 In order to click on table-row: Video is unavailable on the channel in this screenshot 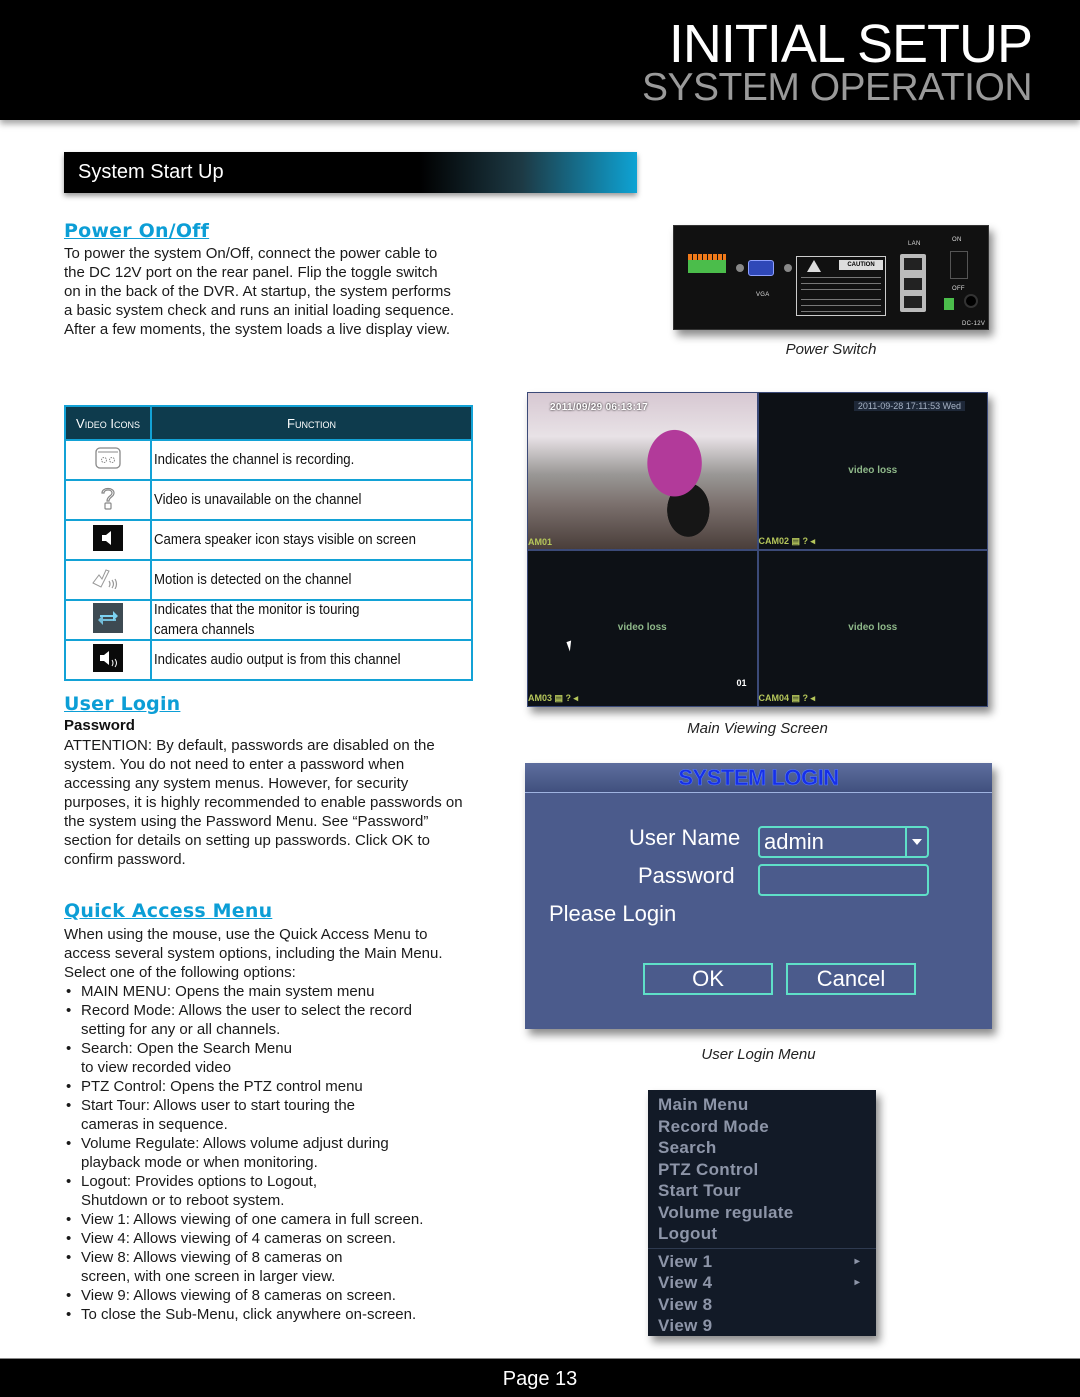, I will do `click(268, 499)`.